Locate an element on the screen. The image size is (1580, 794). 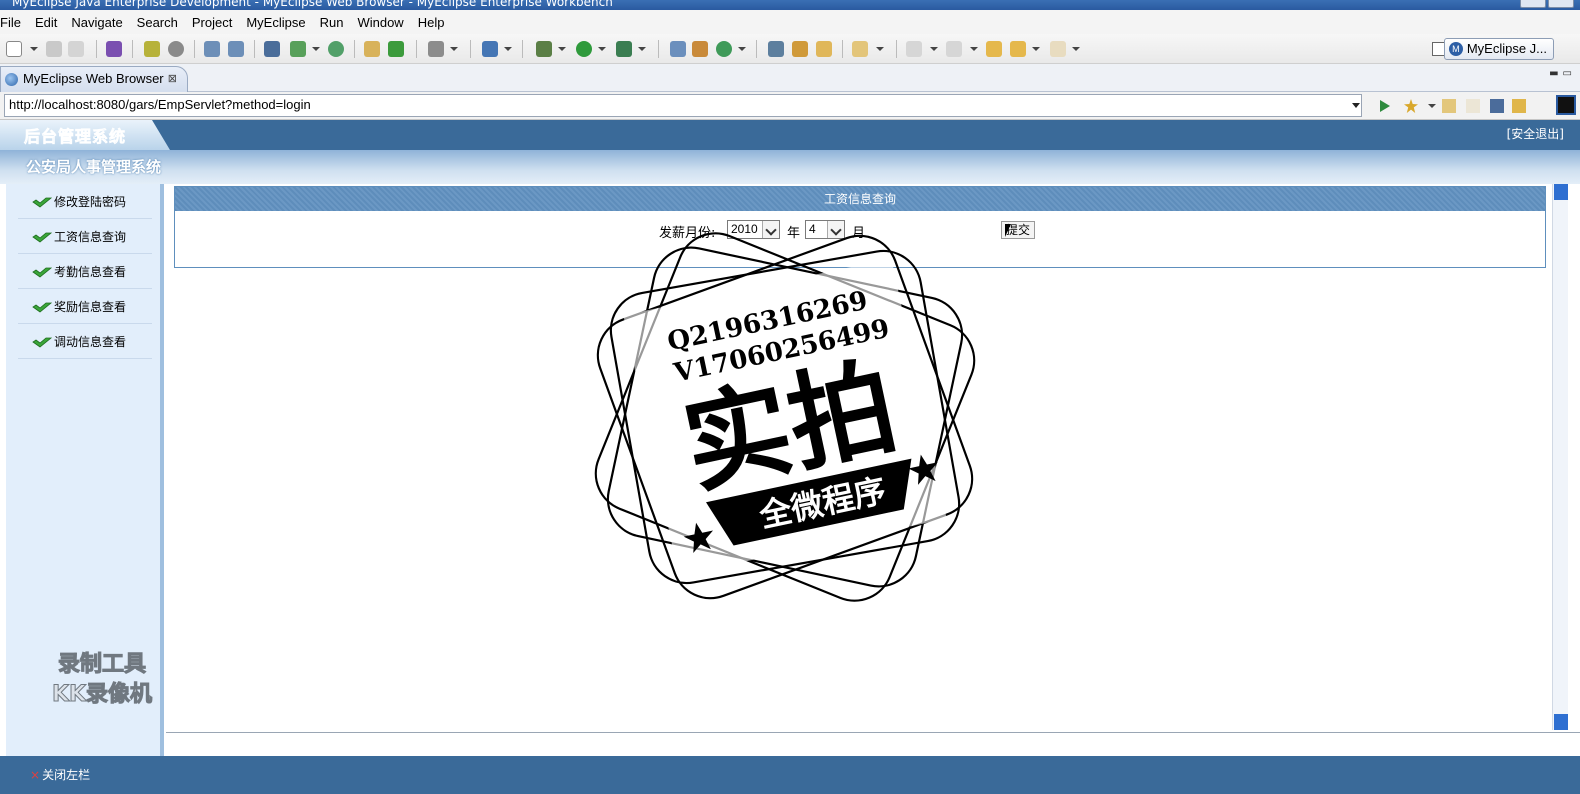
vertical-scrollbar is located at coordinates (1560, 457).